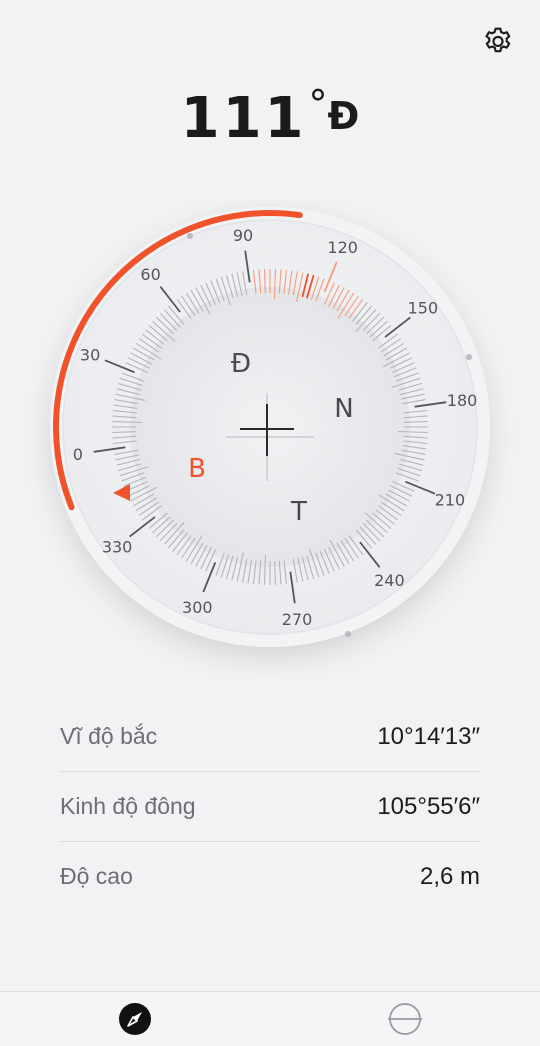  What do you see at coordinates (128, 806) in the screenshot?
I see `longitude-label: Kinh độ đông` at bounding box center [128, 806].